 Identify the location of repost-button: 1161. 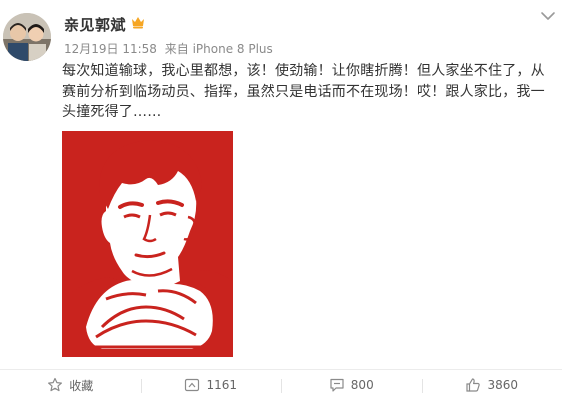
(211, 385).